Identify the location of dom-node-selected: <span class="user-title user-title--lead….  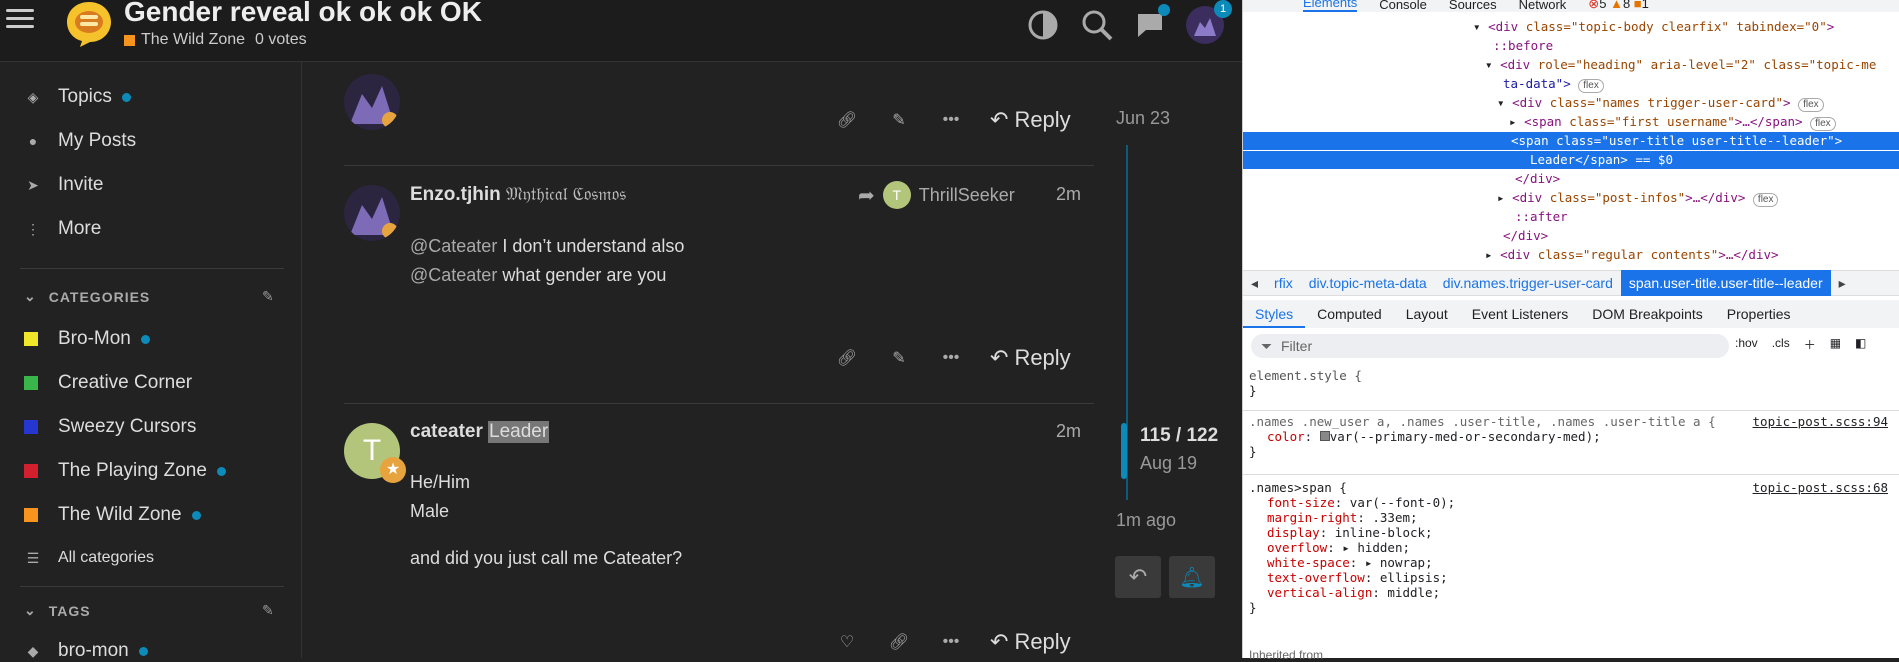
(1571, 141).